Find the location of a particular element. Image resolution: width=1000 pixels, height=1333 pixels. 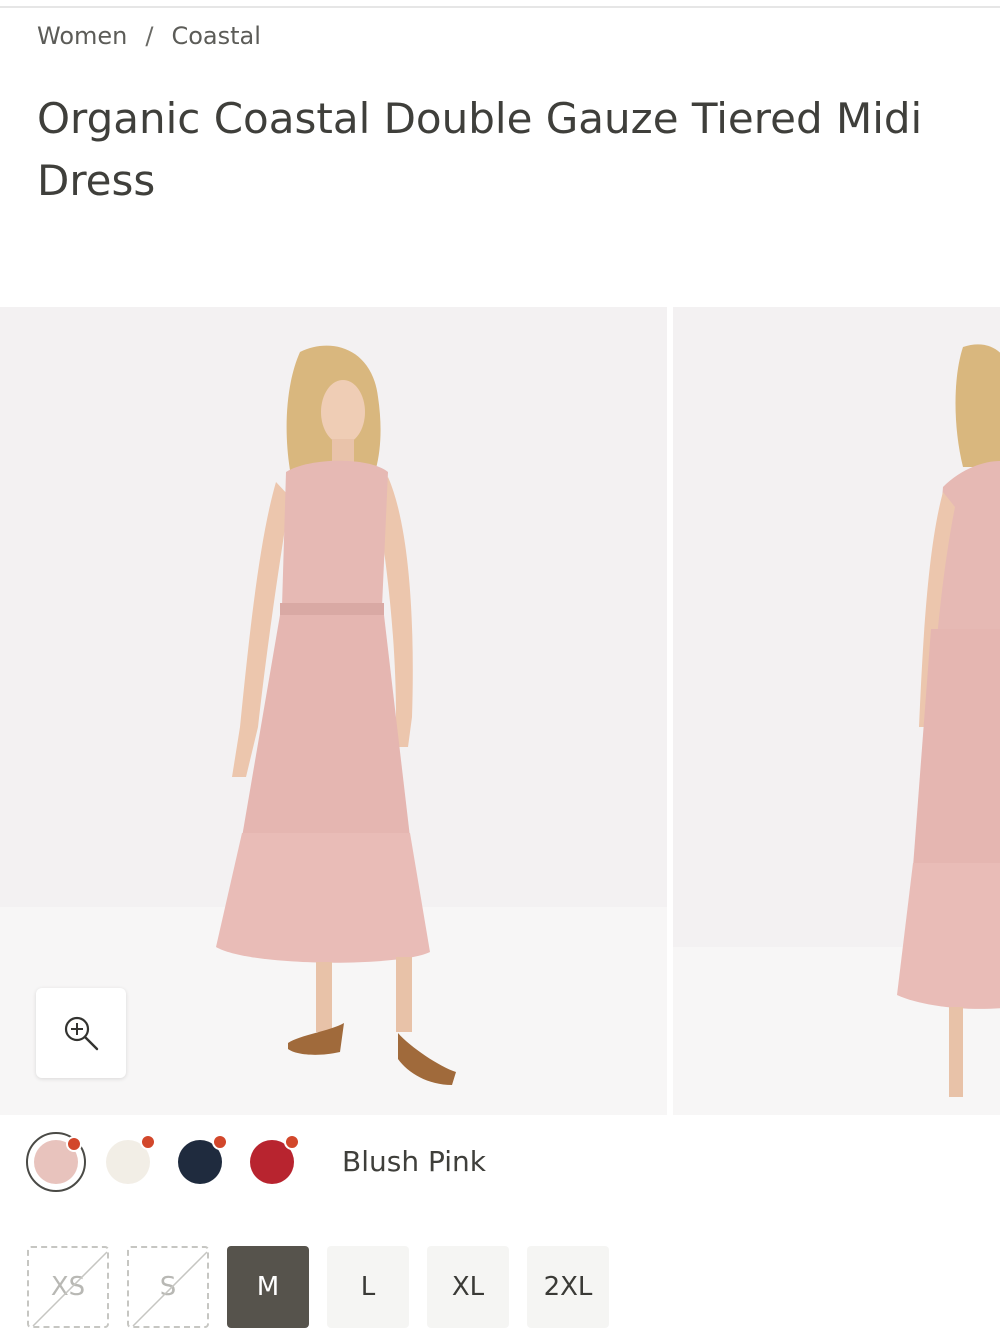

color-swatch-navy is located at coordinates (200, 1162).